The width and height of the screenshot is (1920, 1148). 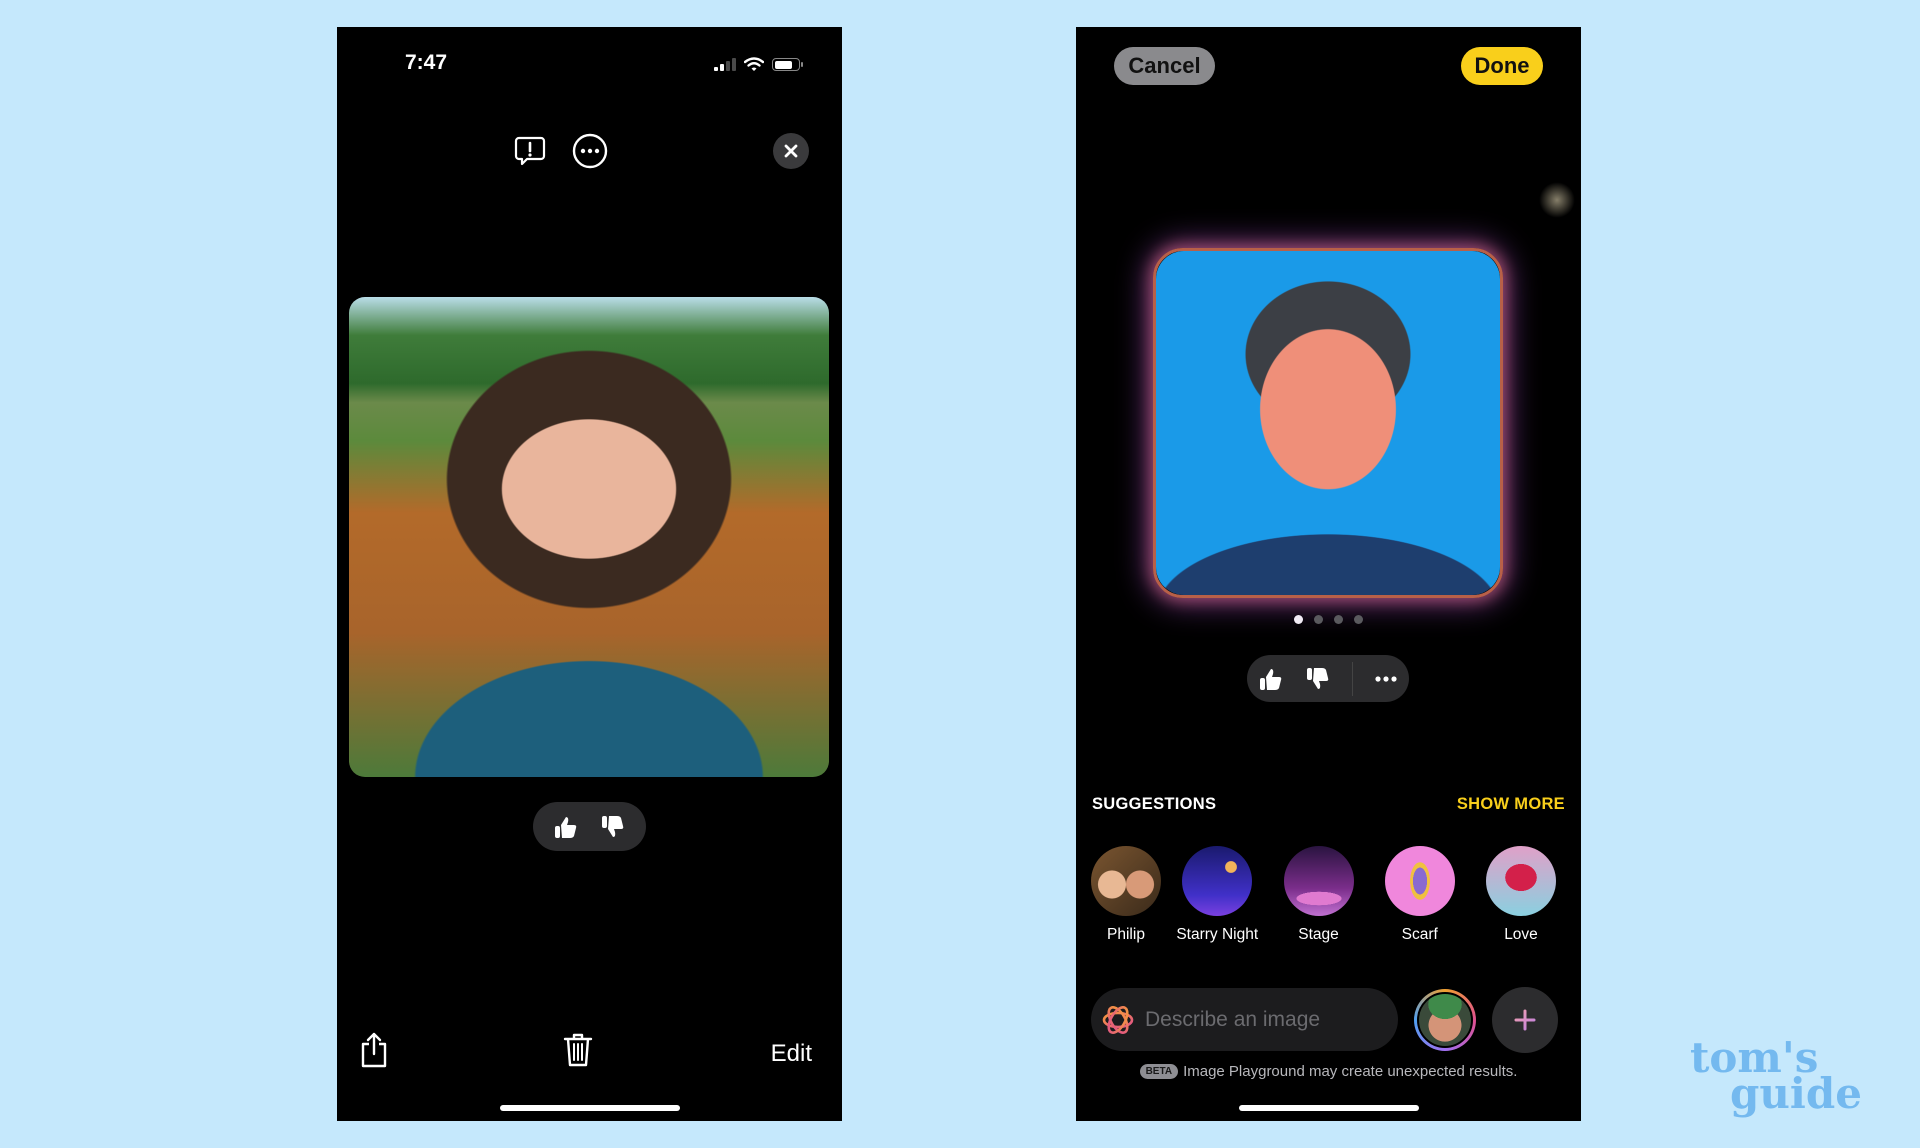 What do you see at coordinates (426, 62) in the screenshot?
I see `status-time: 7:47` at bounding box center [426, 62].